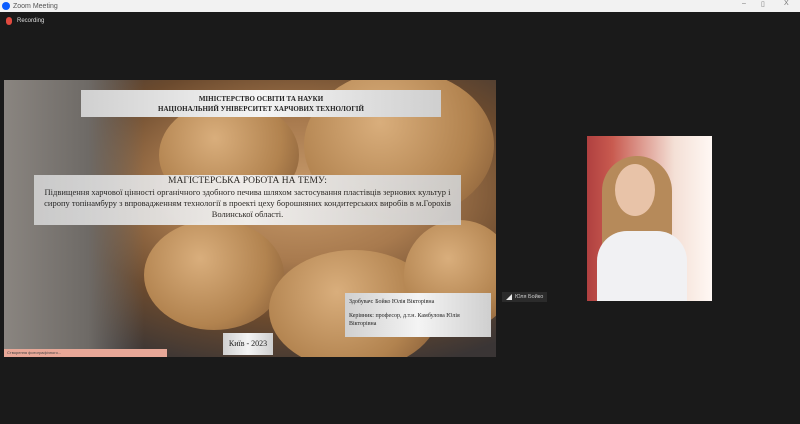 This screenshot has width=800, height=424. I want to click on minimize-button: –, so click(744, 3).